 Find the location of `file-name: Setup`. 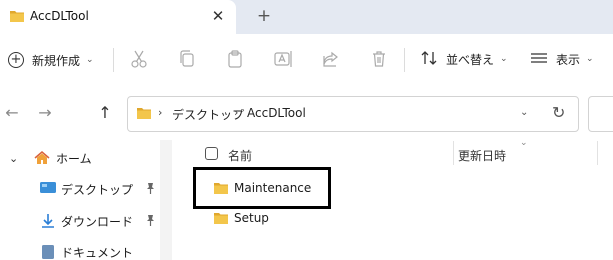

file-name: Setup is located at coordinates (251, 218).